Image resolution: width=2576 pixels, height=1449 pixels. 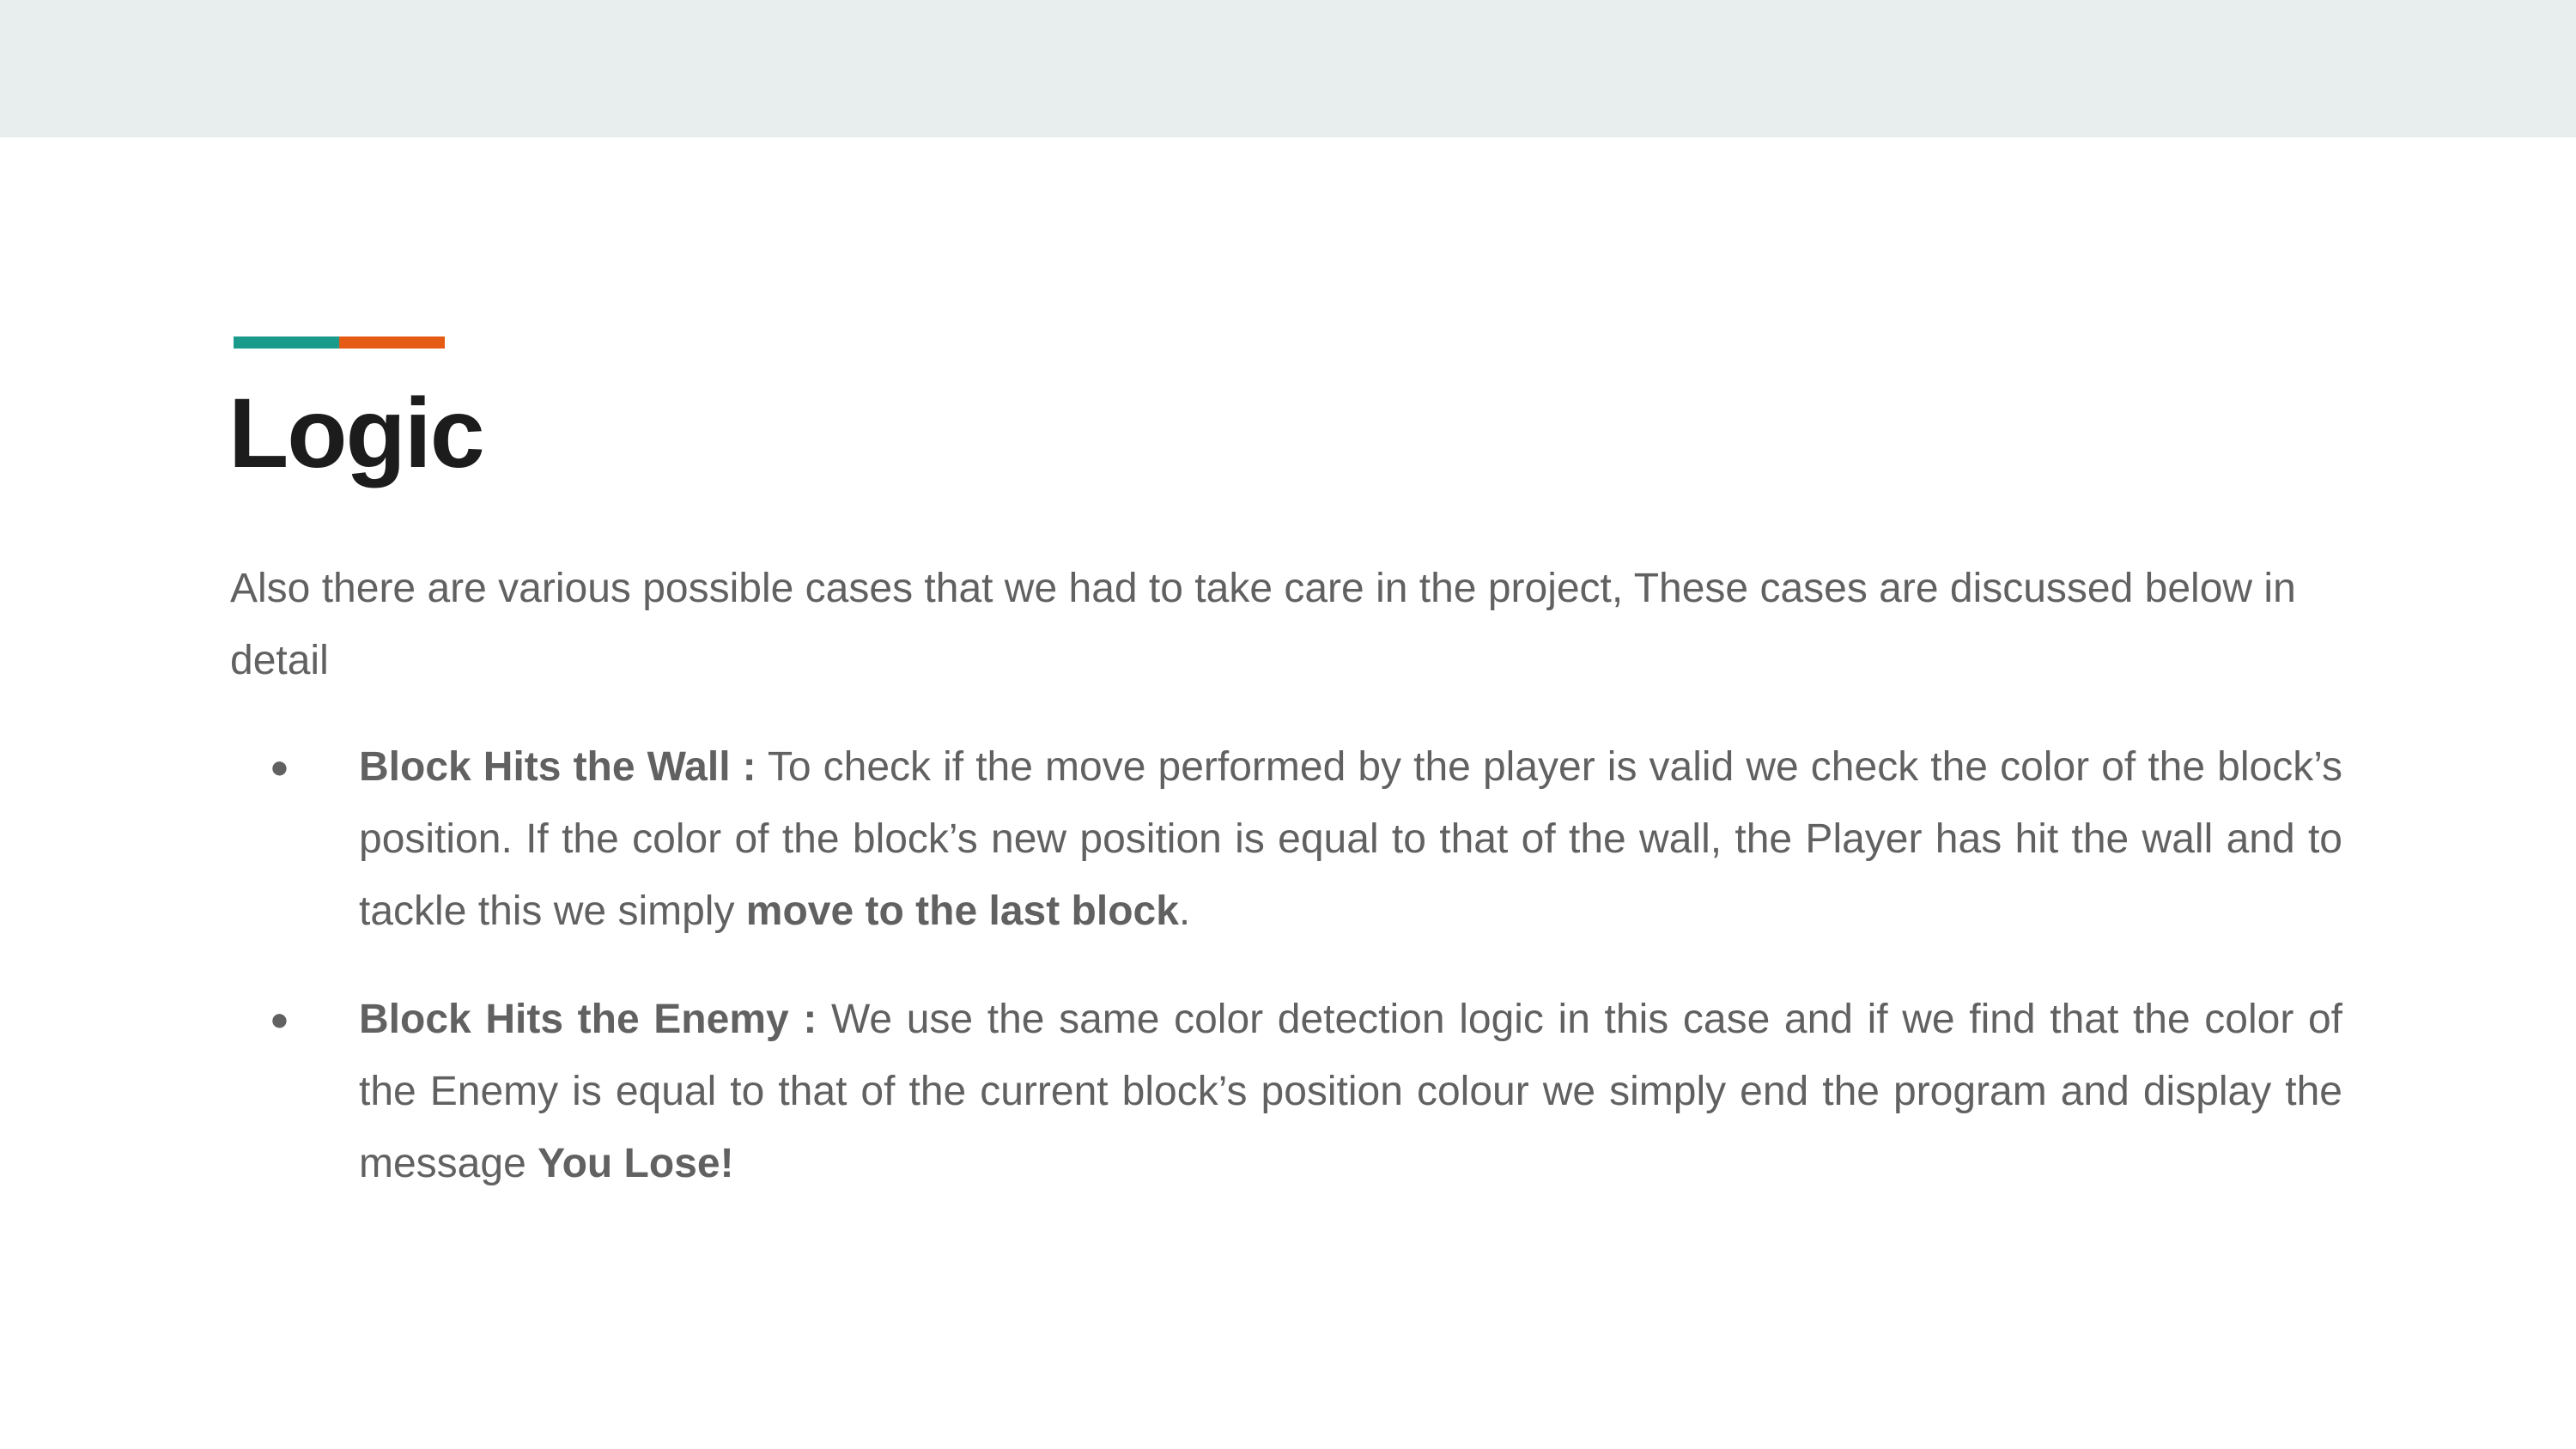 I want to click on bullet-emphasis: move to the last block, so click(x=962, y=911).